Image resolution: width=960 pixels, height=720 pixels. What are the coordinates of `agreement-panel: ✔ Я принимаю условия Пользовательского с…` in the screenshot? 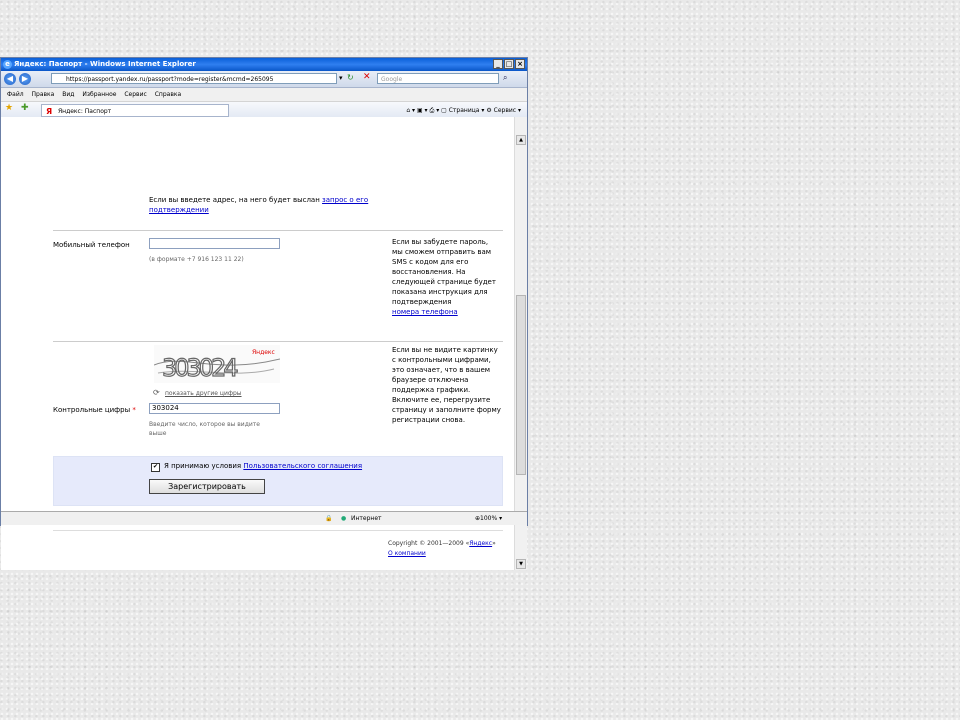 It's located at (278, 481).